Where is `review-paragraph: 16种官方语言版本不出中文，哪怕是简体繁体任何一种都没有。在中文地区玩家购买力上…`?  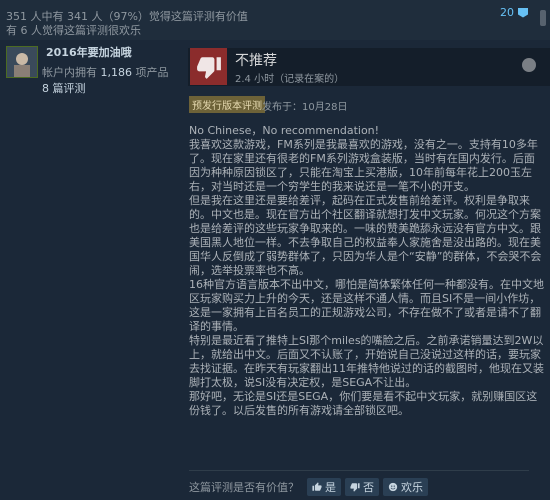 review-paragraph: 16种官方语言版本不出中文，哪怕是简体繁体任何一种都没有。在中文地区玩家购买力上… is located at coordinates (366, 305).